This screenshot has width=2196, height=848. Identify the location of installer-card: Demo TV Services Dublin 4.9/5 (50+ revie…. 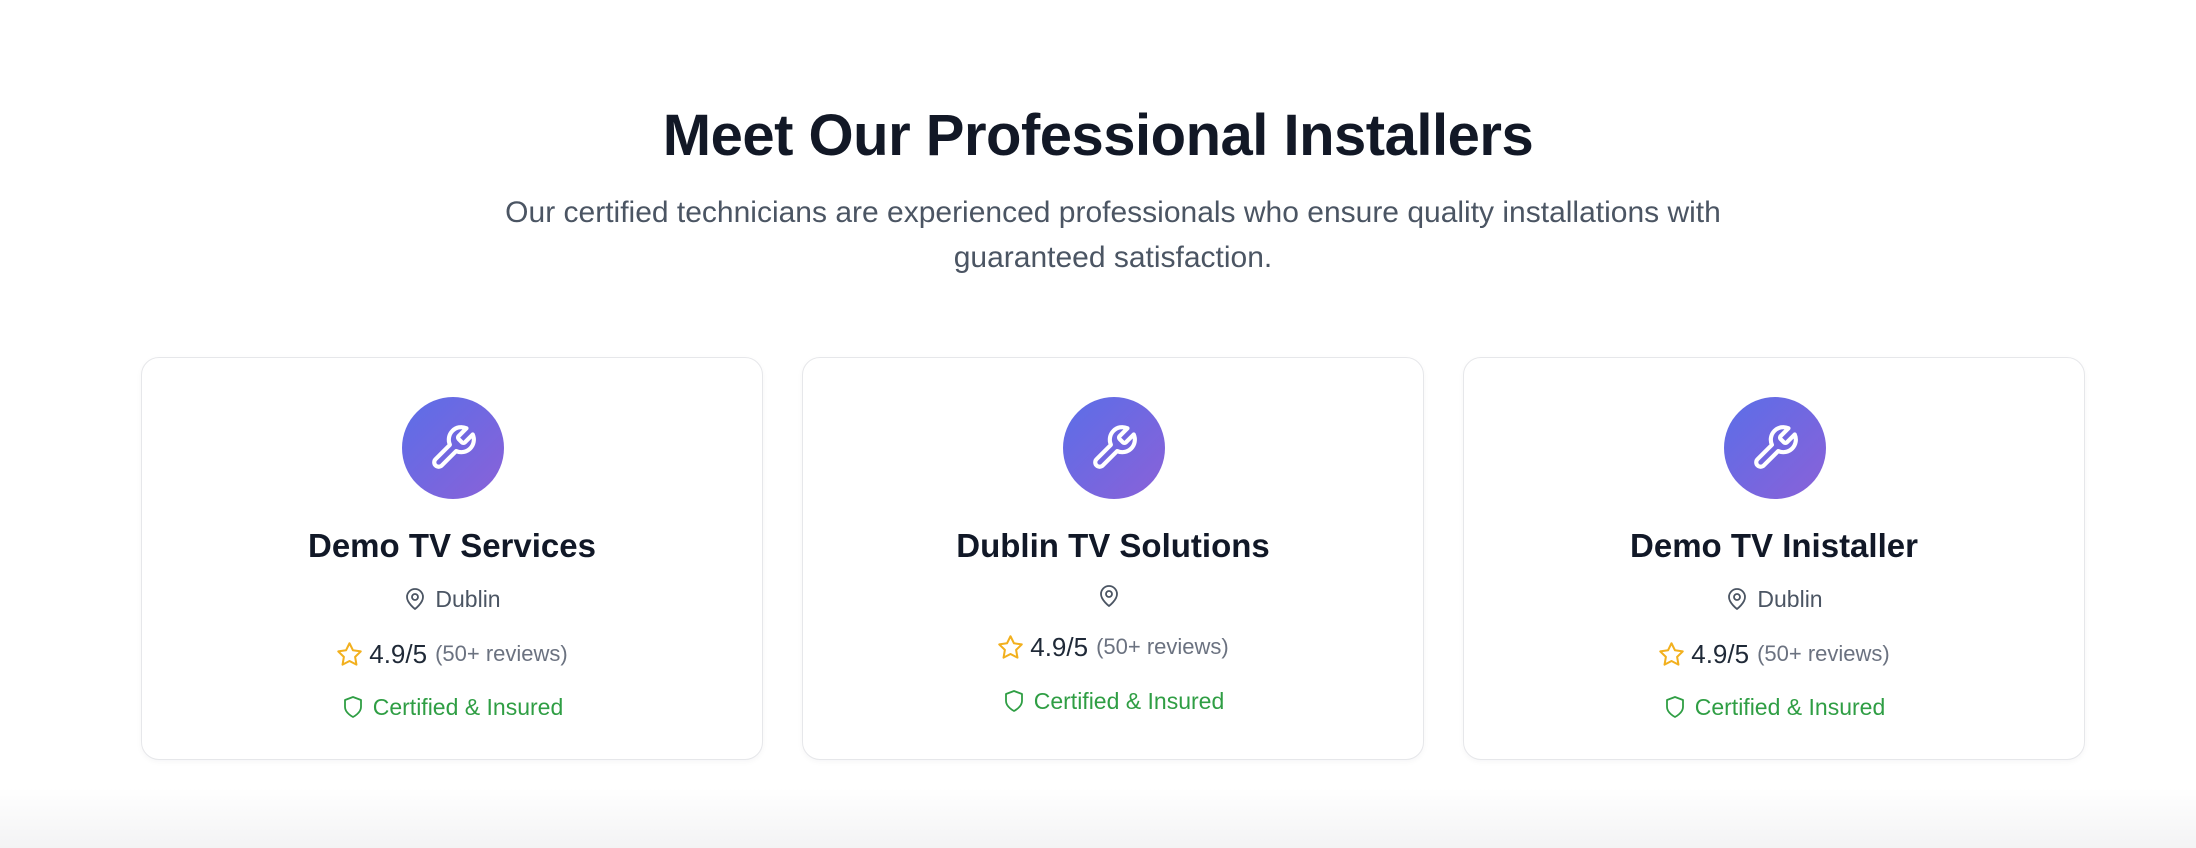
(452, 558).